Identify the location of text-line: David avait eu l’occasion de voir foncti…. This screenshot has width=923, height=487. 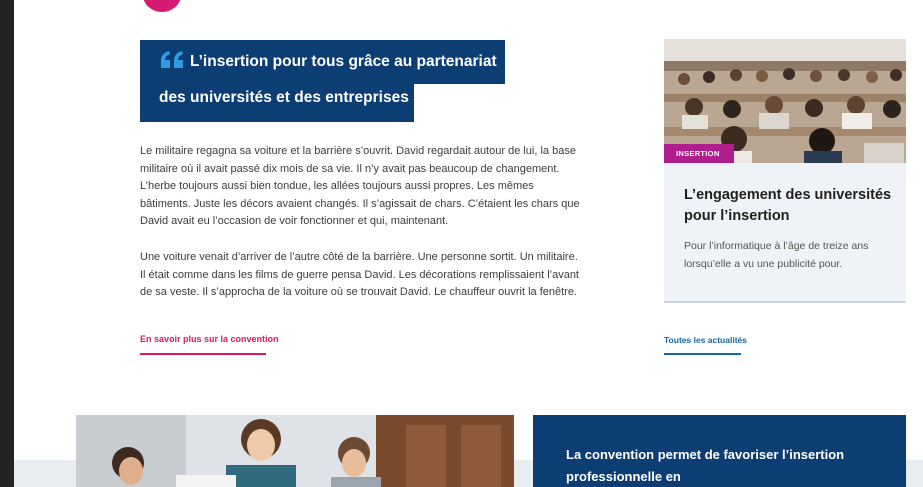
(294, 221).